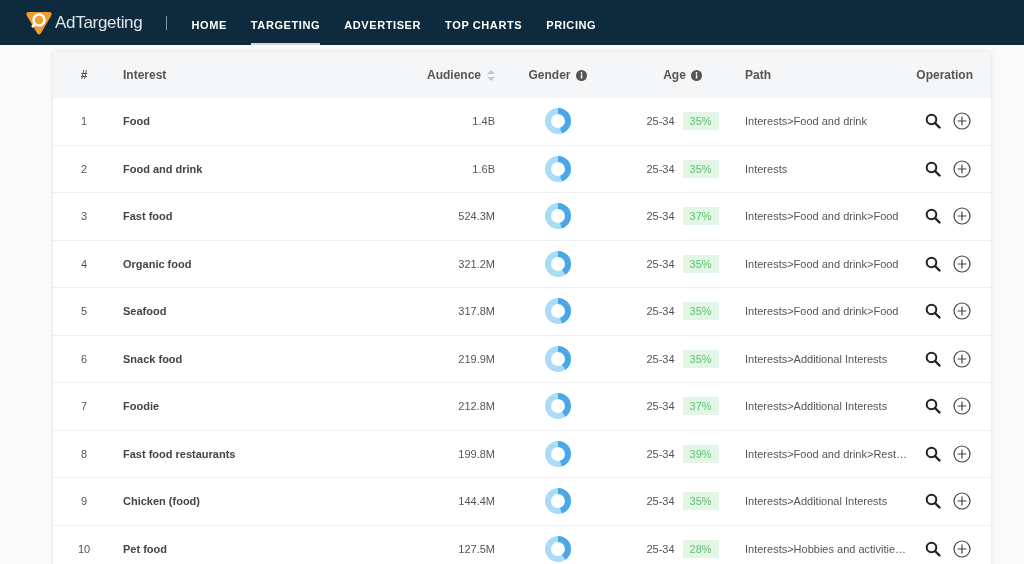 The width and height of the screenshot is (1024, 564). Describe the element at coordinates (549, 75) in the screenshot. I see `column-header: Gender` at that location.